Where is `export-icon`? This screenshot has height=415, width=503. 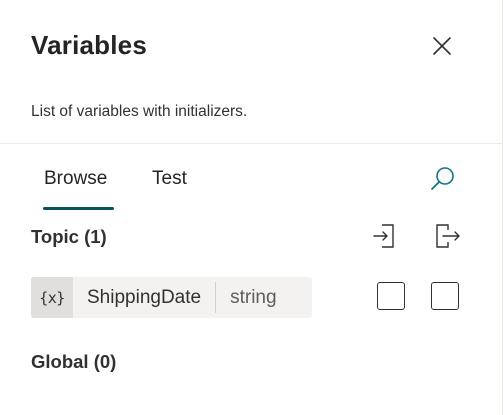
export-icon is located at coordinates (448, 236).